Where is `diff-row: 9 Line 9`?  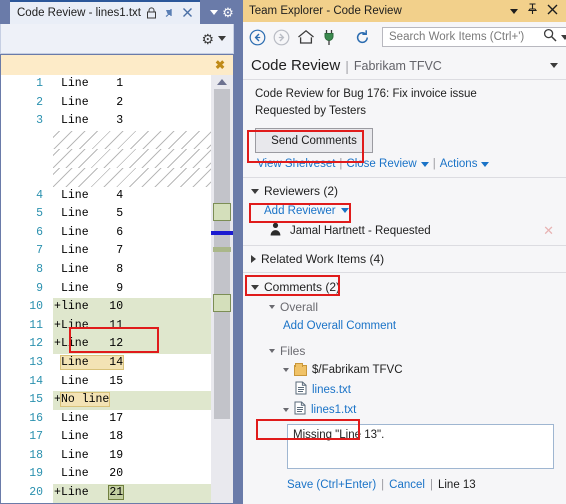 diff-row: 9 Line 9 is located at coordinates (117, 289).